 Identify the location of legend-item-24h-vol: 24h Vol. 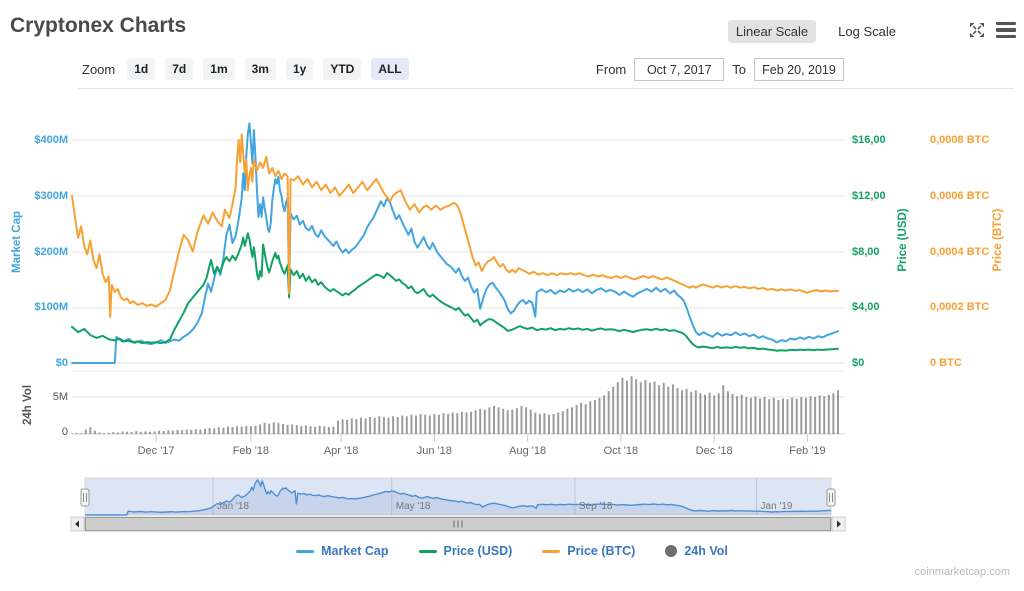
(696, 551).